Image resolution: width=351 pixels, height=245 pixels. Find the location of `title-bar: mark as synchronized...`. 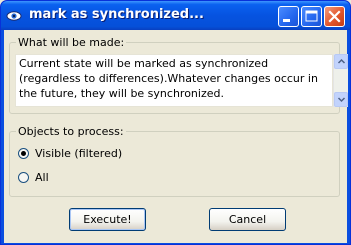

title-bar: mark as synchronized... is located at coordinates (175, 15).